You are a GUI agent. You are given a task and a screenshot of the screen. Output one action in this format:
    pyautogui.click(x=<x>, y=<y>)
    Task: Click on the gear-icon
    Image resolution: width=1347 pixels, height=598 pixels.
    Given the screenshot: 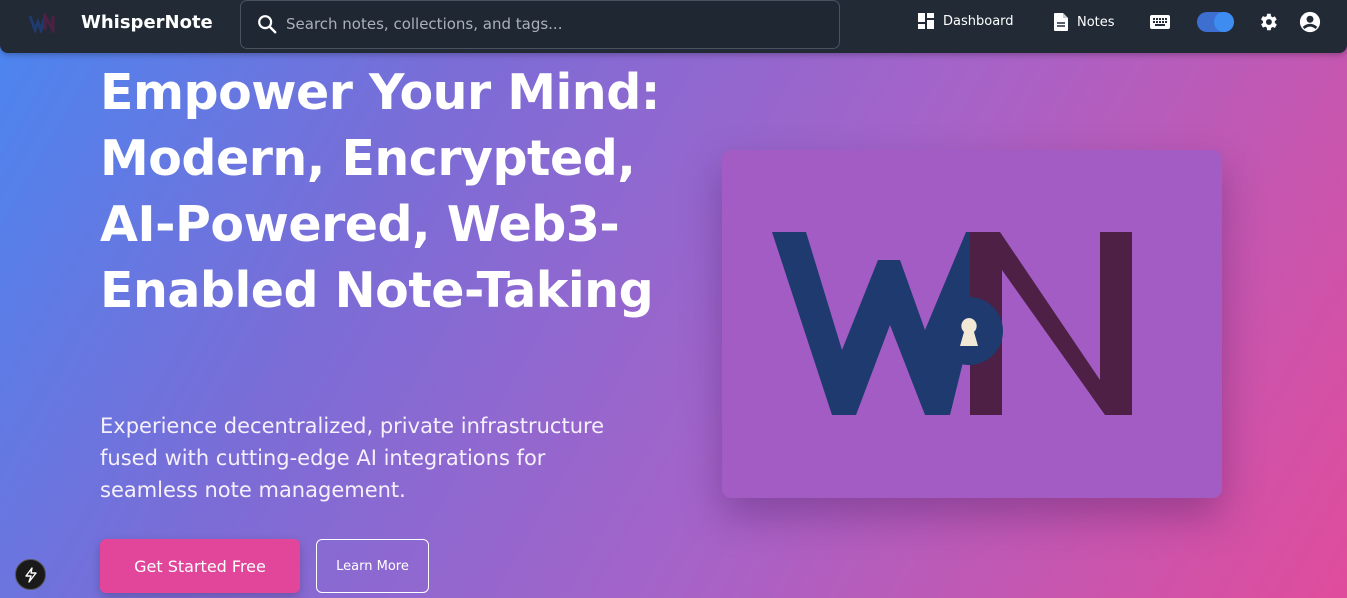 What is the action you would take?
    pyautogui.click(x=1268, y=22)
    